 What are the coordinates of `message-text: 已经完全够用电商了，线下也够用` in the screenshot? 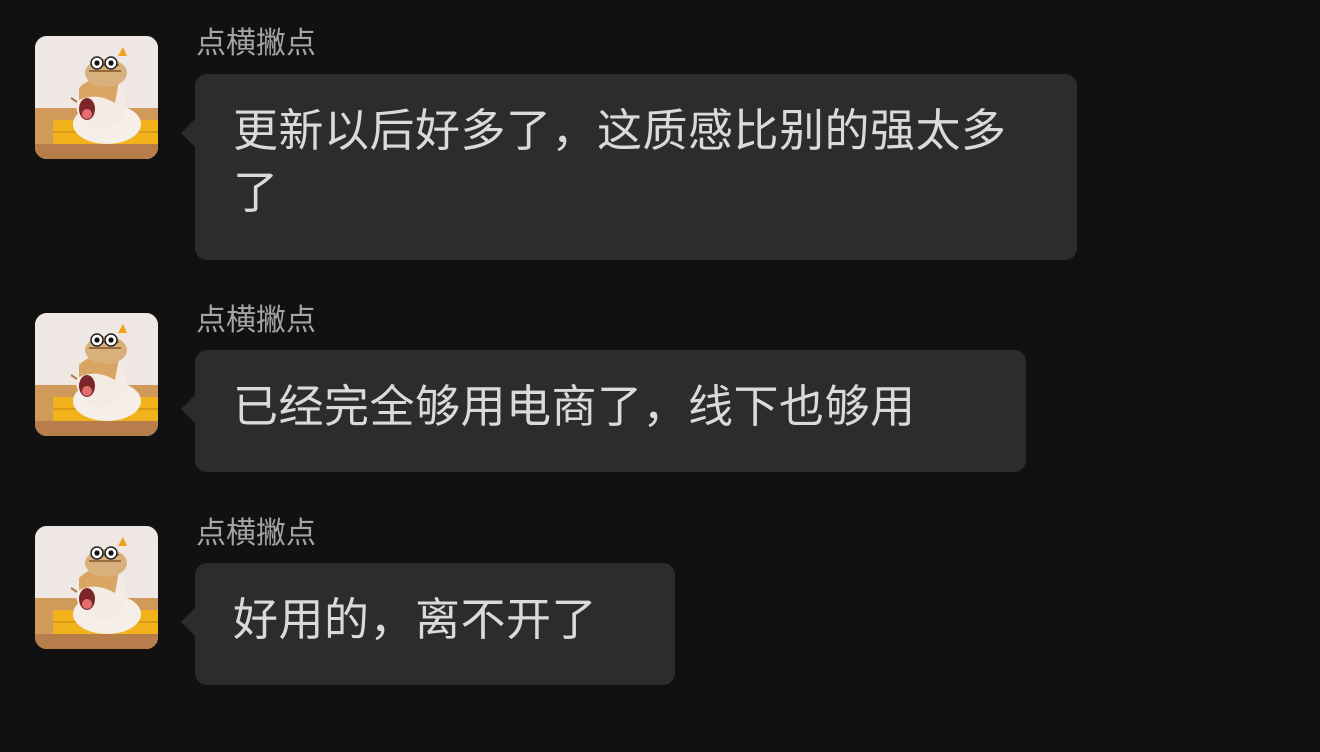 It's located at (574, 406).